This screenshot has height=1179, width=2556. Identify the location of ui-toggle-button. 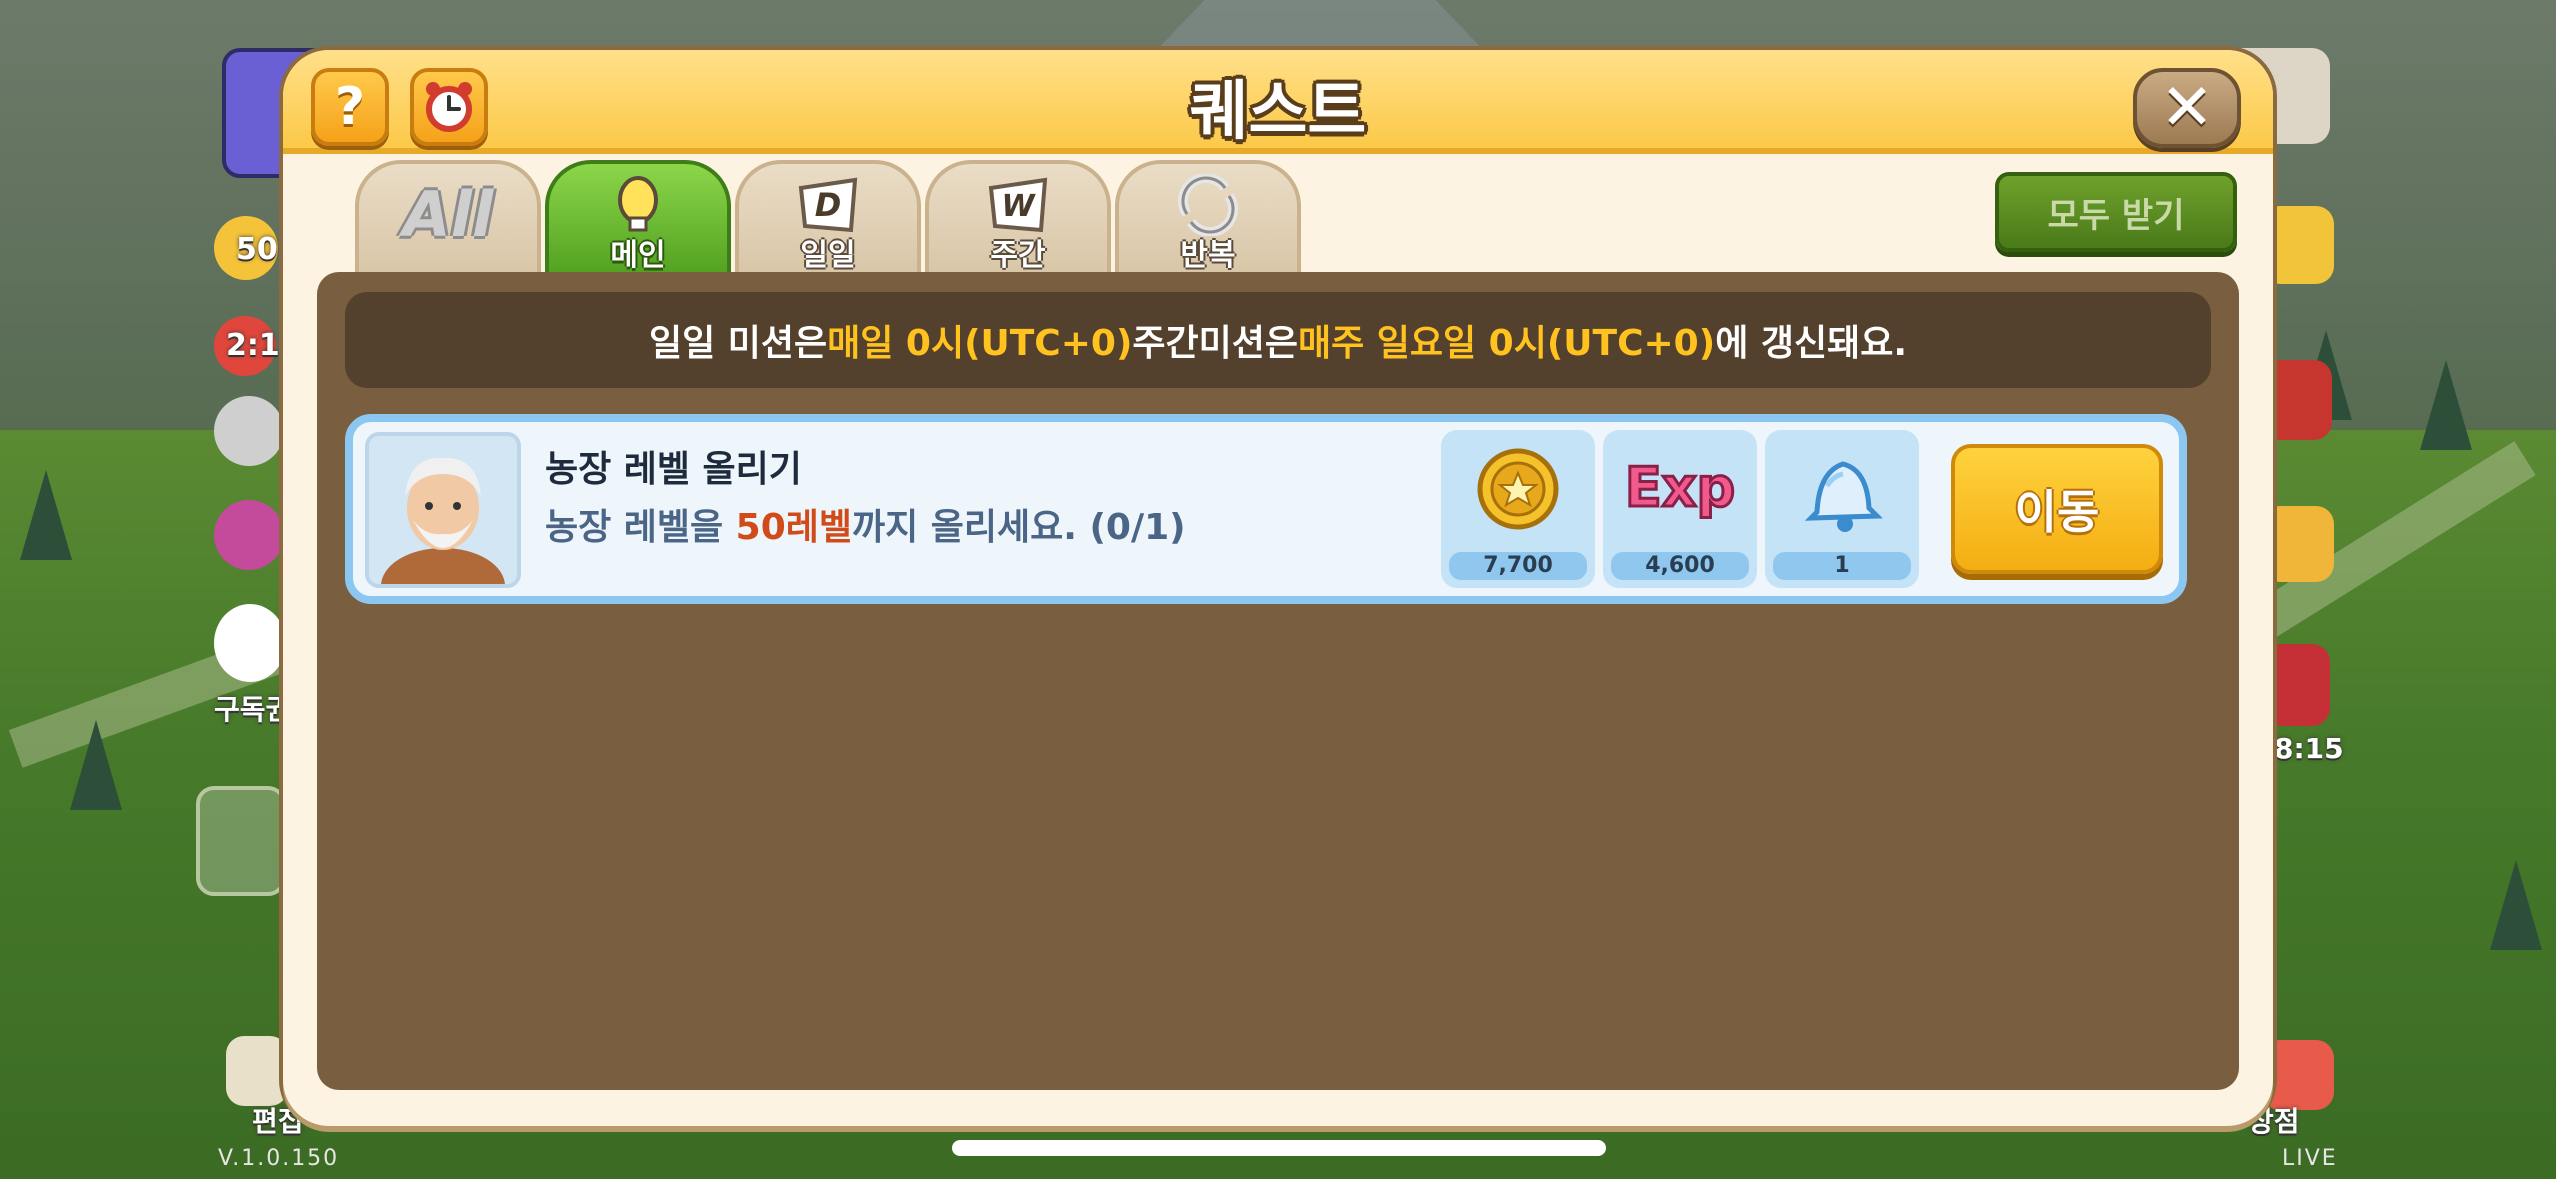
(241, 841).